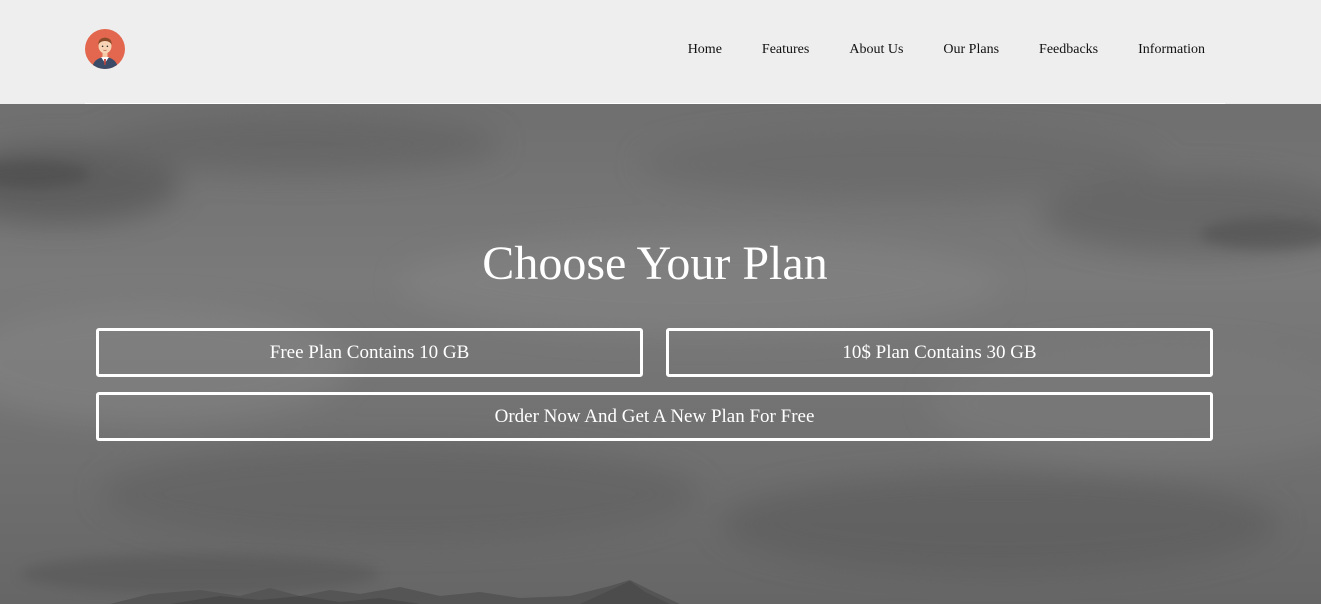 The width and height of the screenshot is (1321, 604). What do you see at coordinates (105, 49) in the screenshot?
I see `user-avatar-icon` at bounding box center [105, 49].